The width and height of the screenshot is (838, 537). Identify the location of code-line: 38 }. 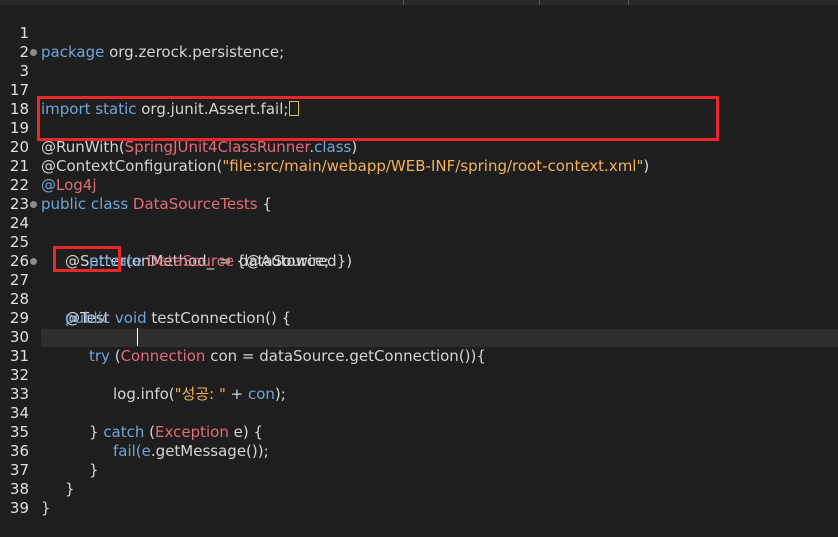
(419, 489).